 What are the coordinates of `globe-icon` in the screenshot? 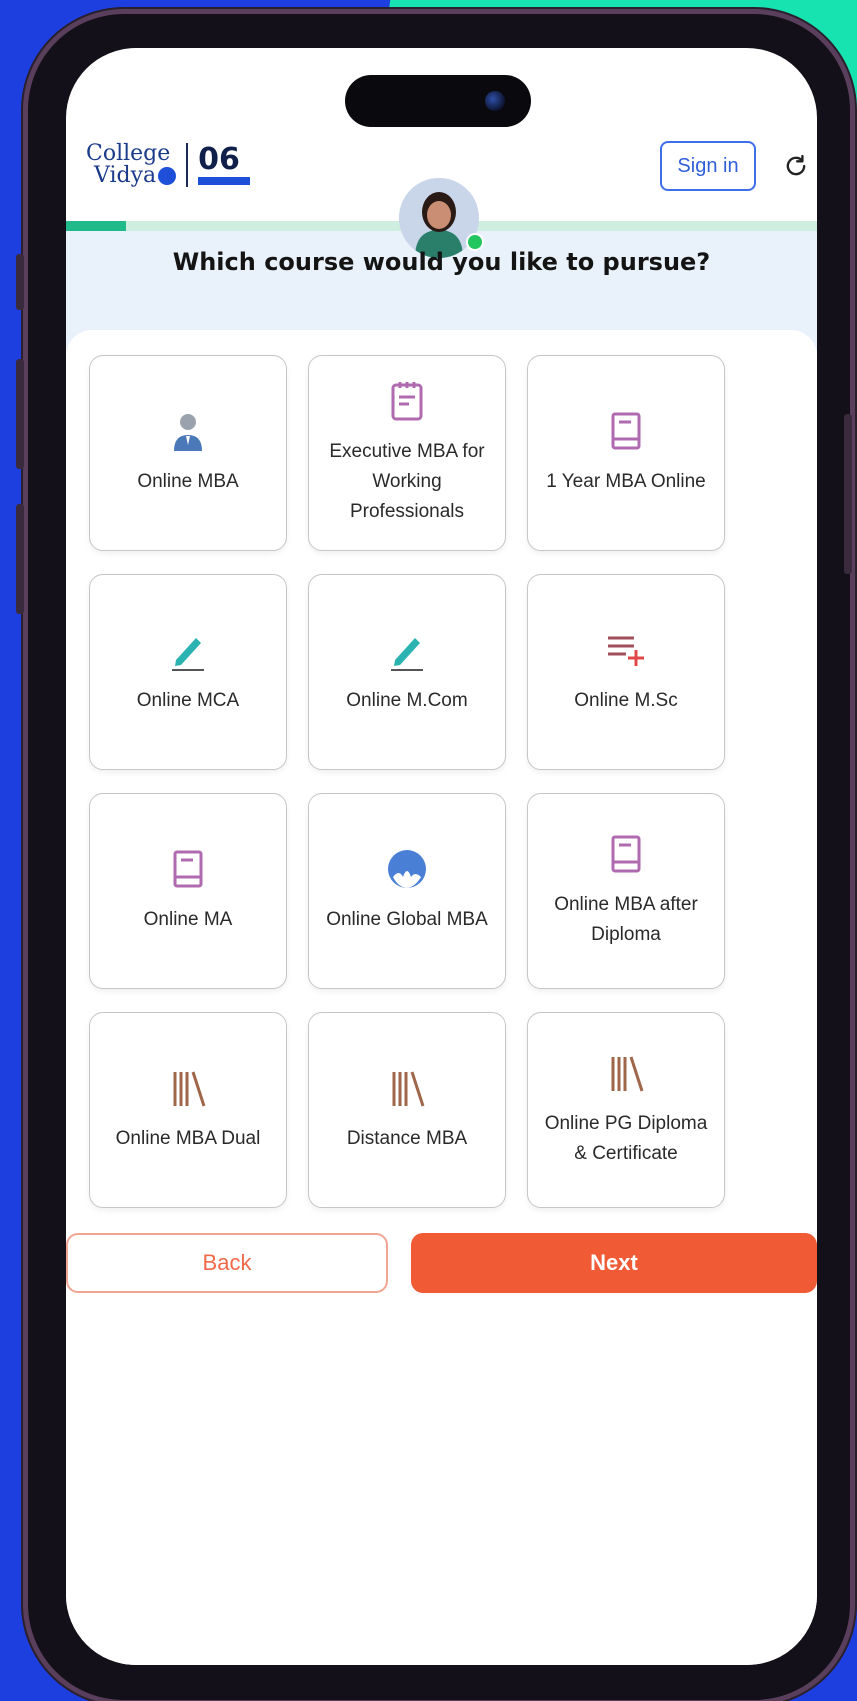 It's located at (407, 869).